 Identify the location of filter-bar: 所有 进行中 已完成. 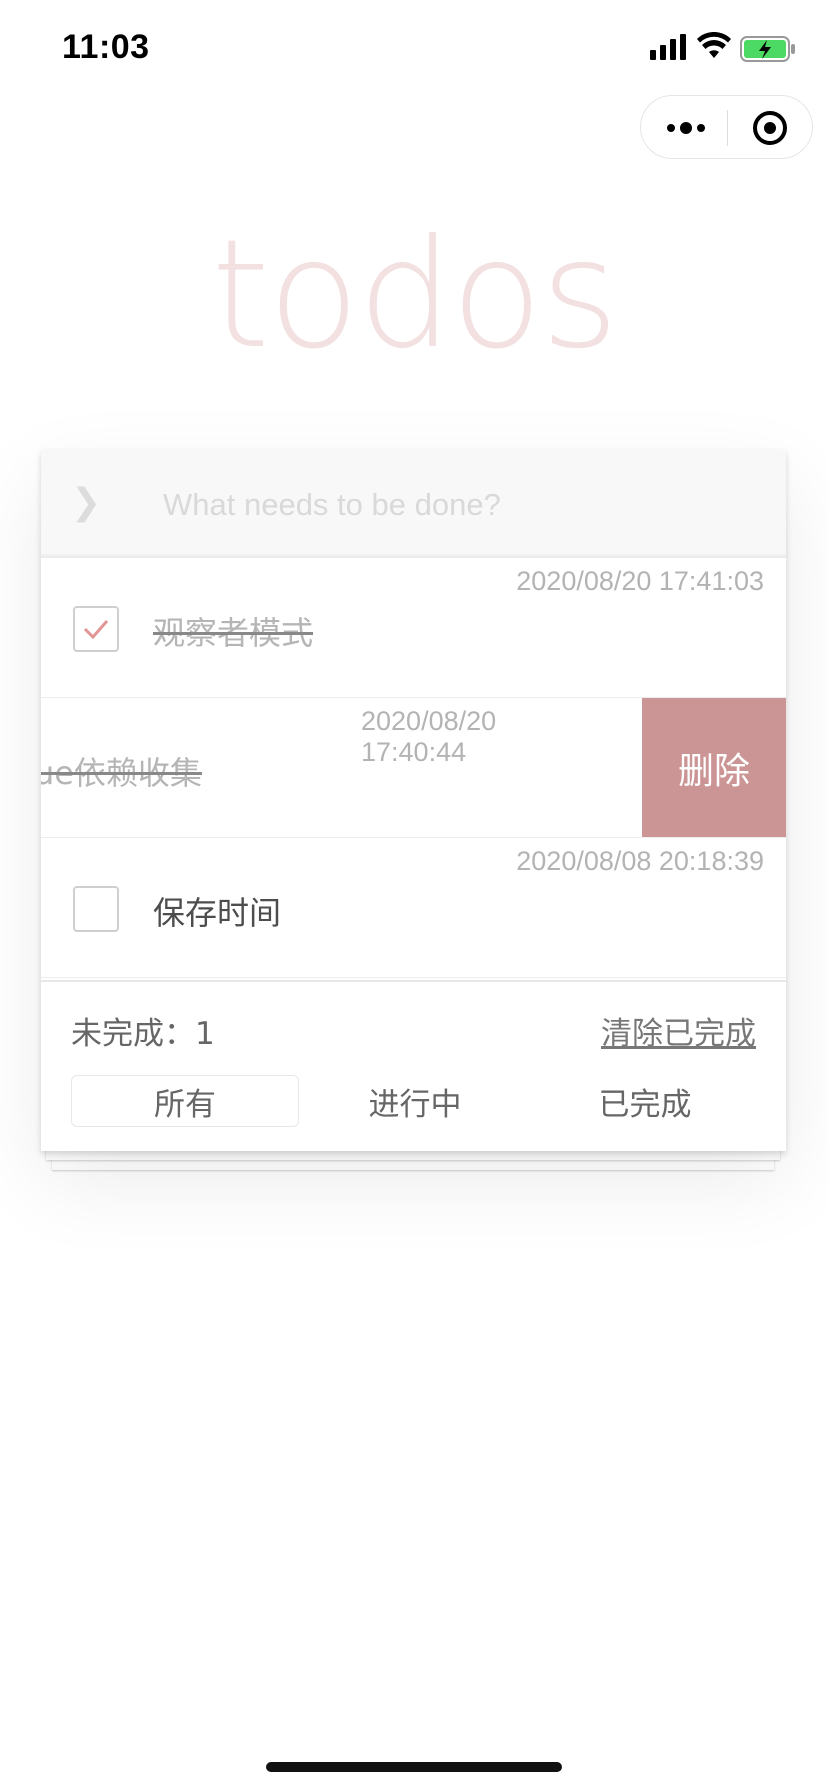
(415, 1101).